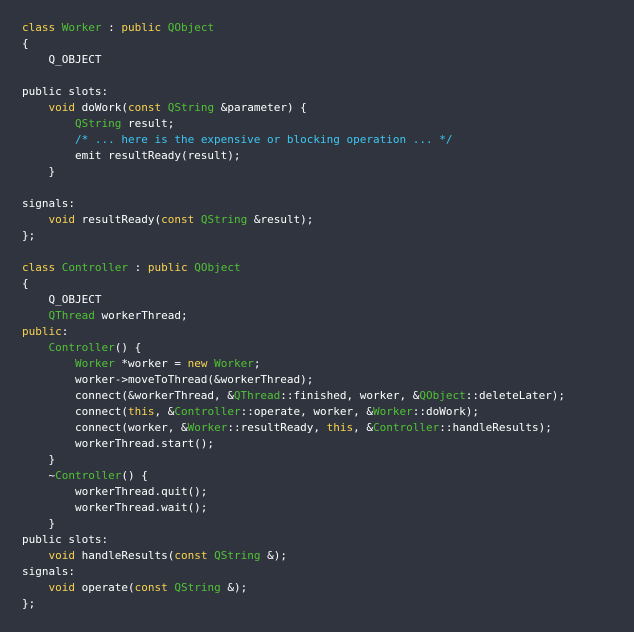 Image resolution: width=634 pixels, height=632 pixels. What do you see at coordinates (328, 572) in the screenshot?
I see `code-line: signals:` at bounding box center [328, 572].